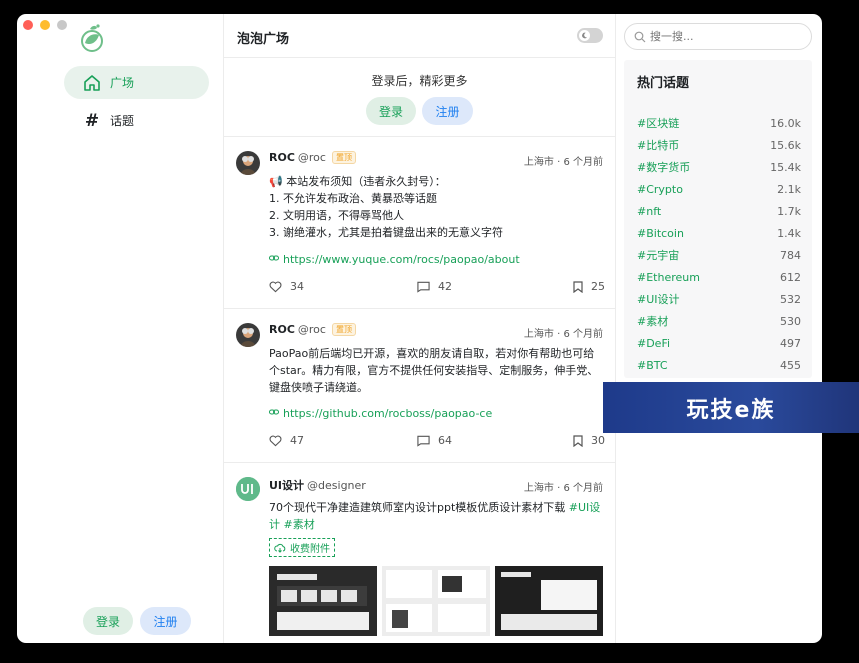  I want to click on cloud-download-icon, so click(280, 548).